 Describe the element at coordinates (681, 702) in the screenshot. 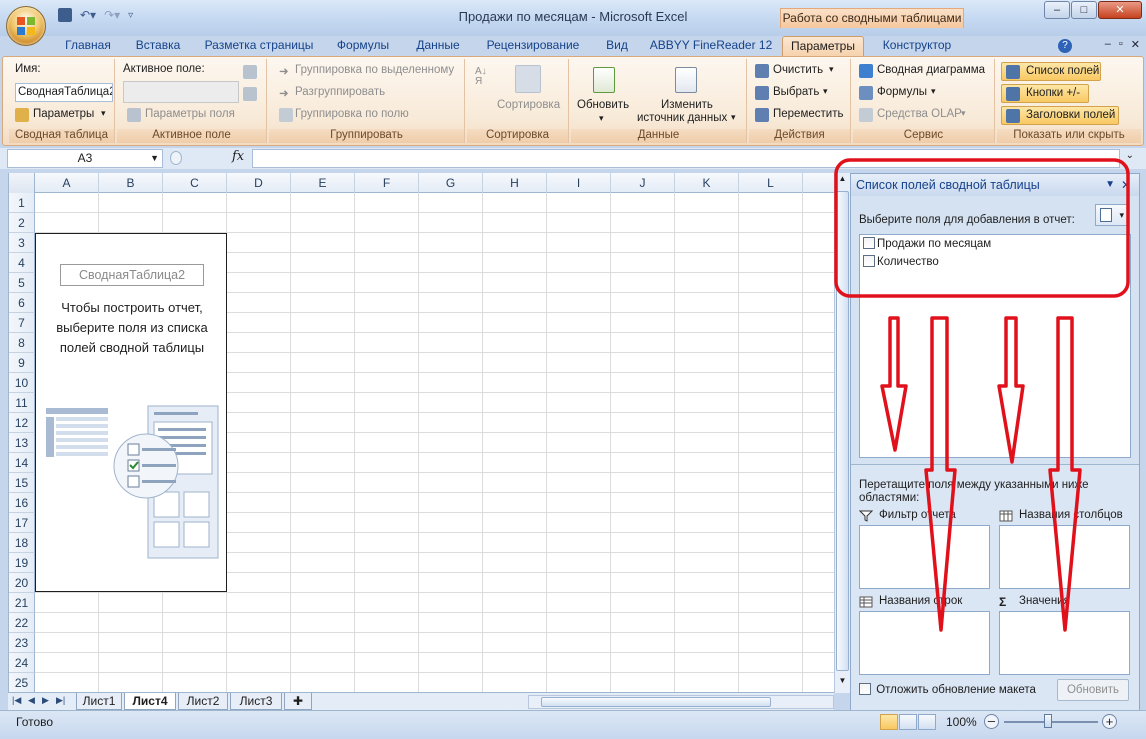

I see `horizontal-scrollbar` at that location.